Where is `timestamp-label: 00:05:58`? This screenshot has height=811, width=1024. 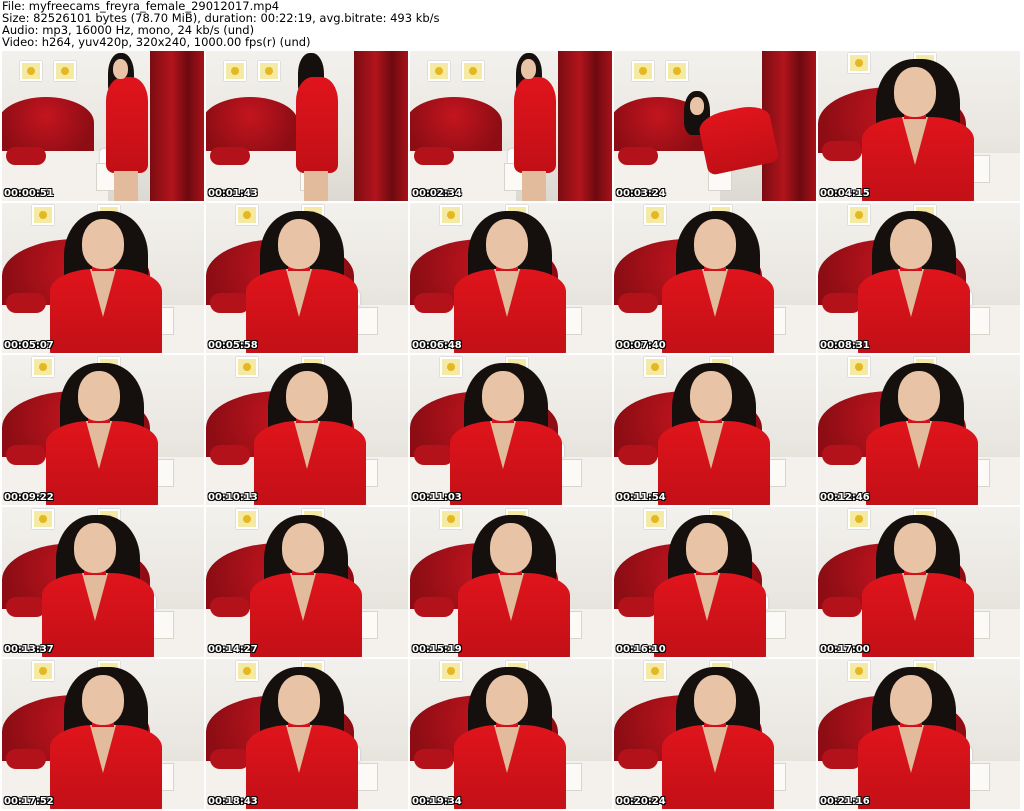 timestamp-label: 00:05:58 is located at coordinates (233, 345).